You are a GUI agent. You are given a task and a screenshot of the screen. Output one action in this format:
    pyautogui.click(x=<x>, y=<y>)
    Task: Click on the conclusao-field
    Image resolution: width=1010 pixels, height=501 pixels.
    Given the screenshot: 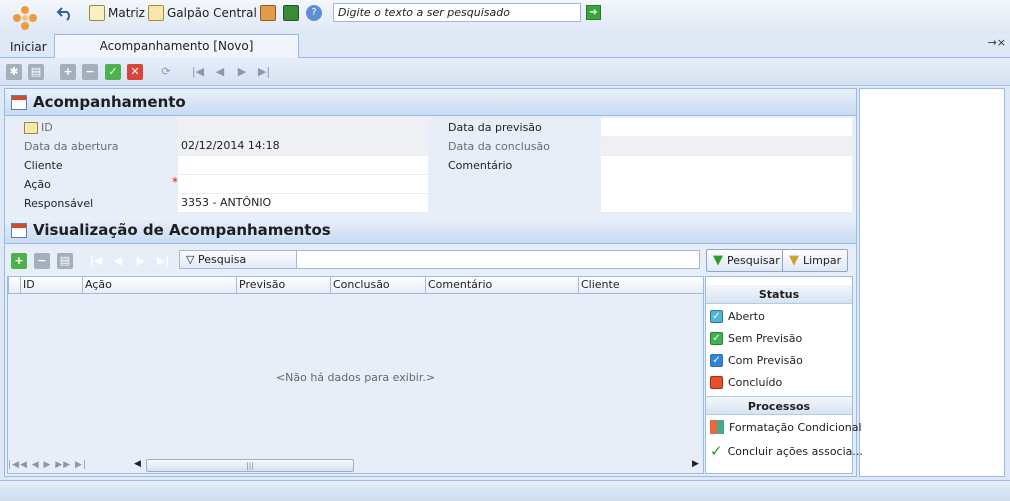 What is the action you would take?
    pyautogui.click(x=726, y=146)
    